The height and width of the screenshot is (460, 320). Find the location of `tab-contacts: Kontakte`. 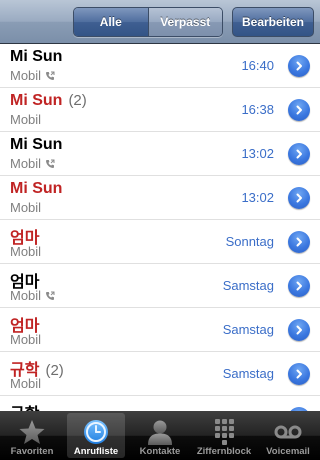

tab-contacts: Kontakte is located at coordinates (160, 435).